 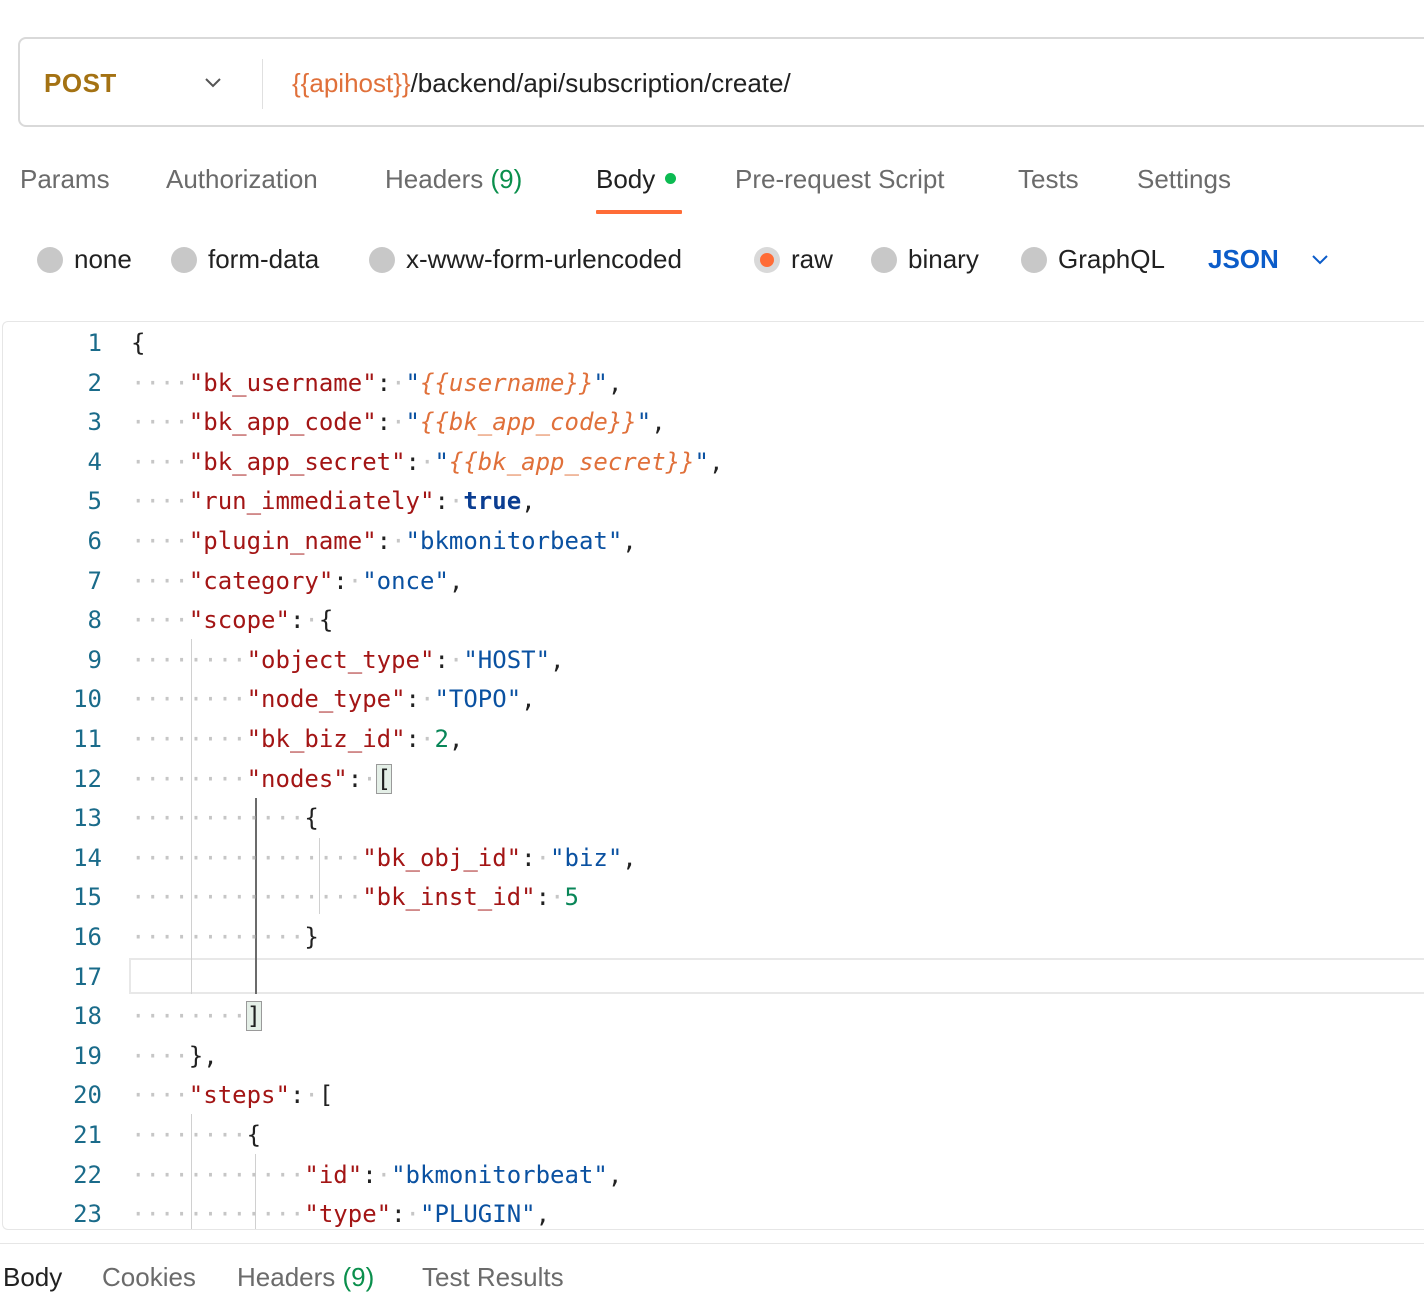 I want to click on body-type-urlencoded: x-www-form-urlencoded, so click(x=525, y=259).